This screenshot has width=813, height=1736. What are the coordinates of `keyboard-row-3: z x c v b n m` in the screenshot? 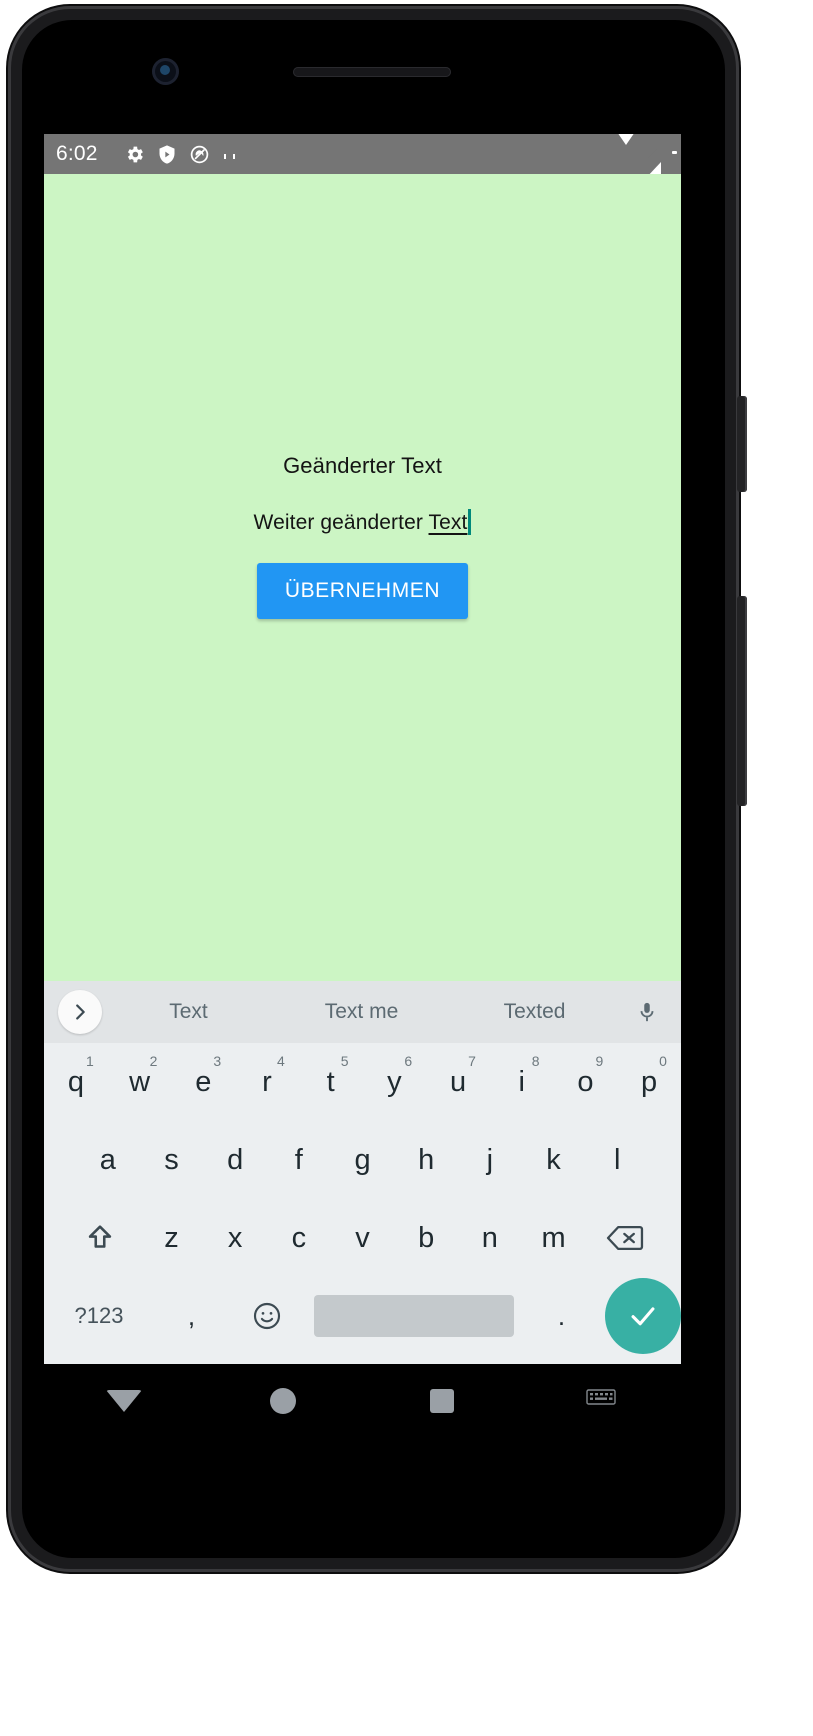 It's located at (362, 1238).